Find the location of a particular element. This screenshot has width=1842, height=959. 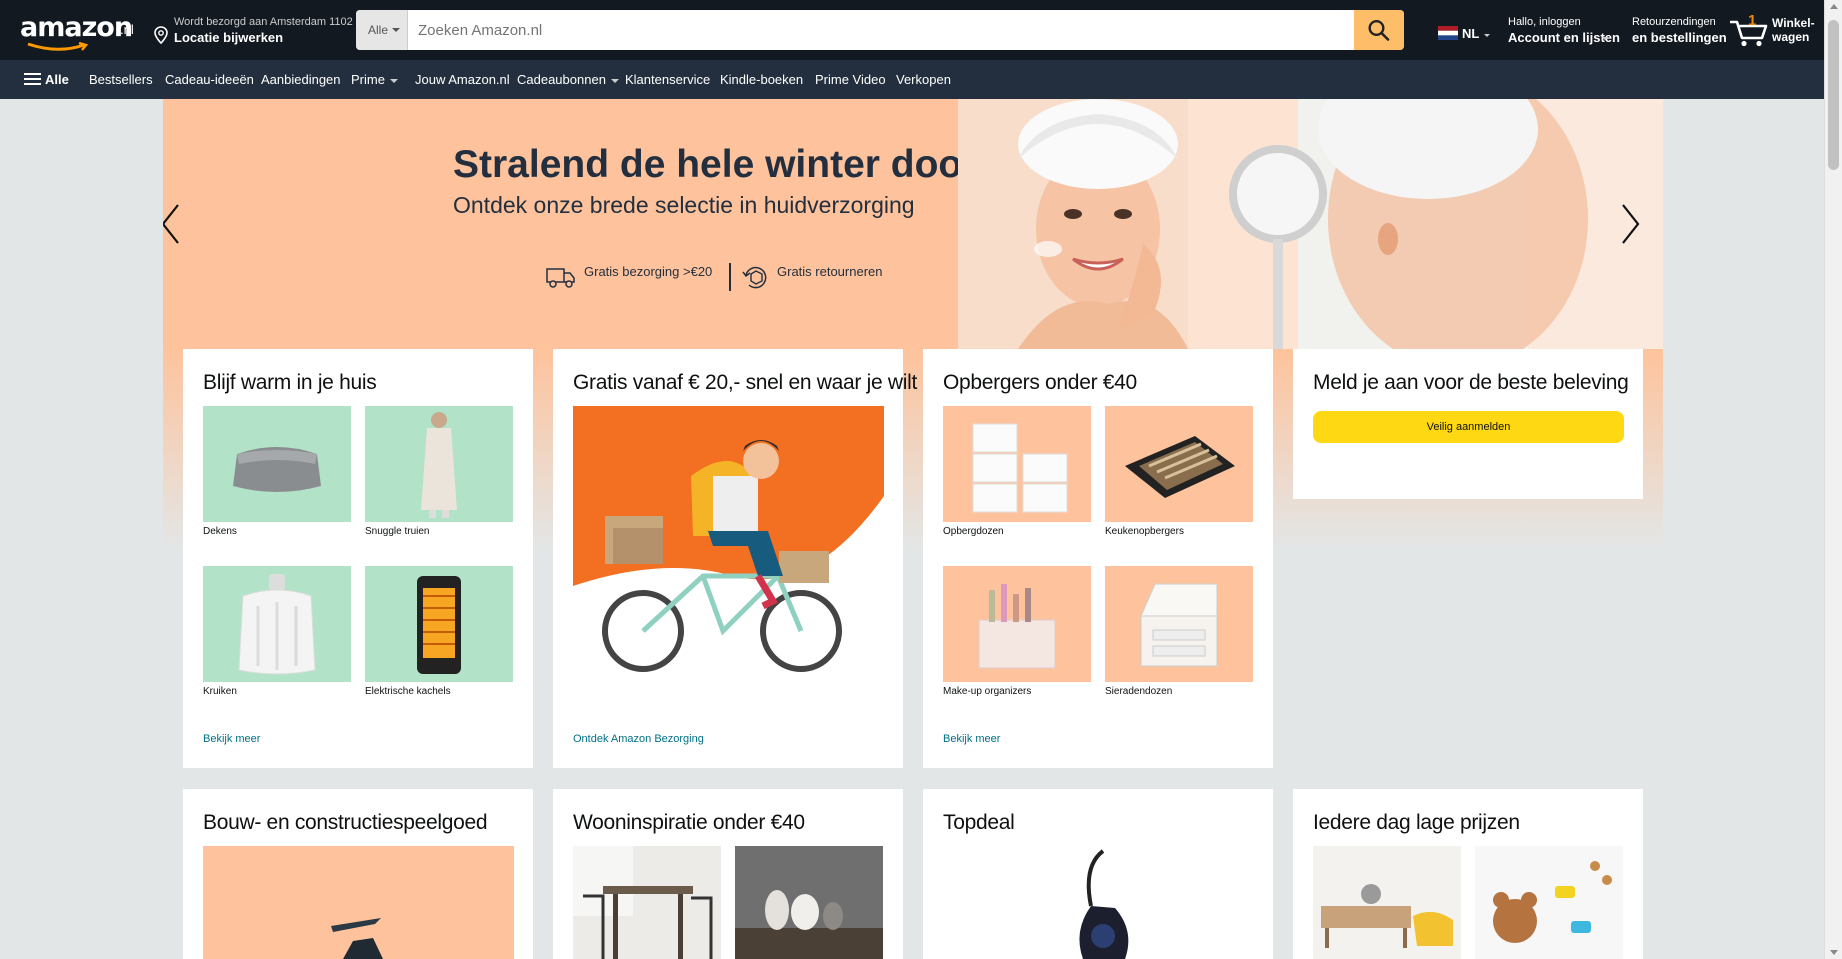

delivery-truck-icon is located at coordinates (560, 278).